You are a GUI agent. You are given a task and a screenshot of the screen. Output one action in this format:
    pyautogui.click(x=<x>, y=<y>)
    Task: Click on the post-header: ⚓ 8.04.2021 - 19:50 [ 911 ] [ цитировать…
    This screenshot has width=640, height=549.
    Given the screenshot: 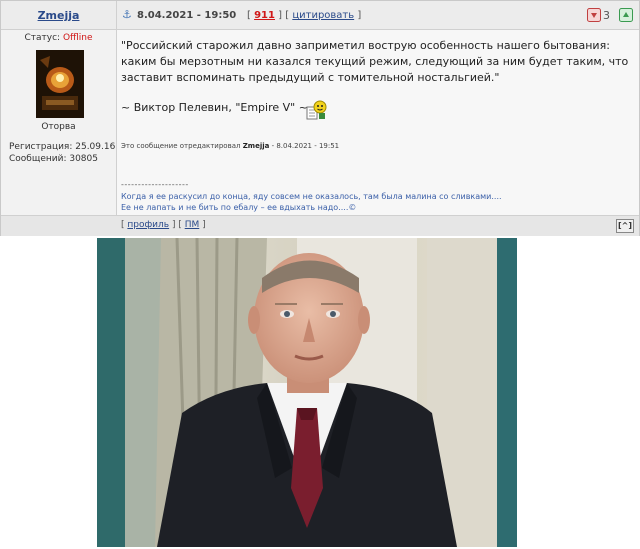 What is the action you would take?
    pyautogui.click(x=378, y=15)
    